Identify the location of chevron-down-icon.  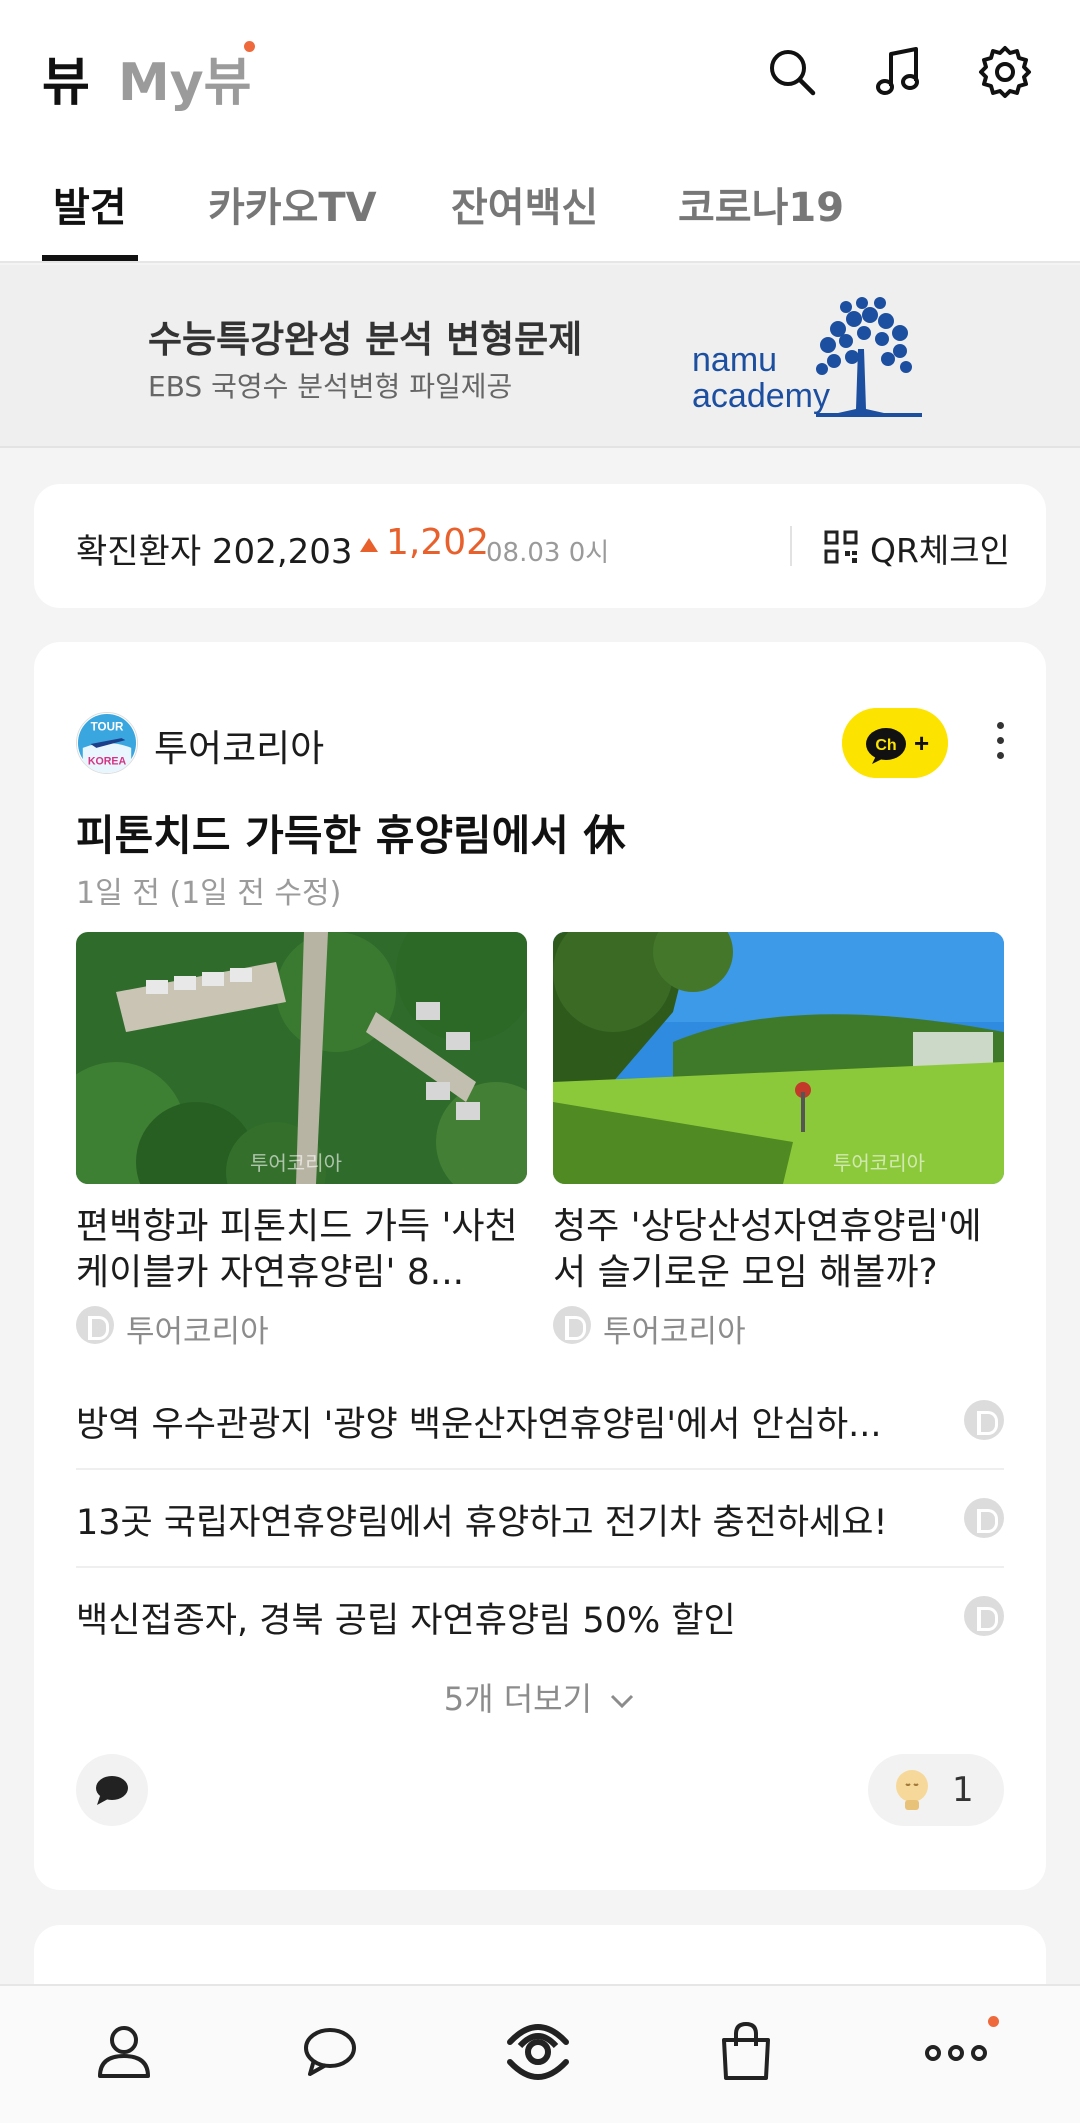
(622, 1701).